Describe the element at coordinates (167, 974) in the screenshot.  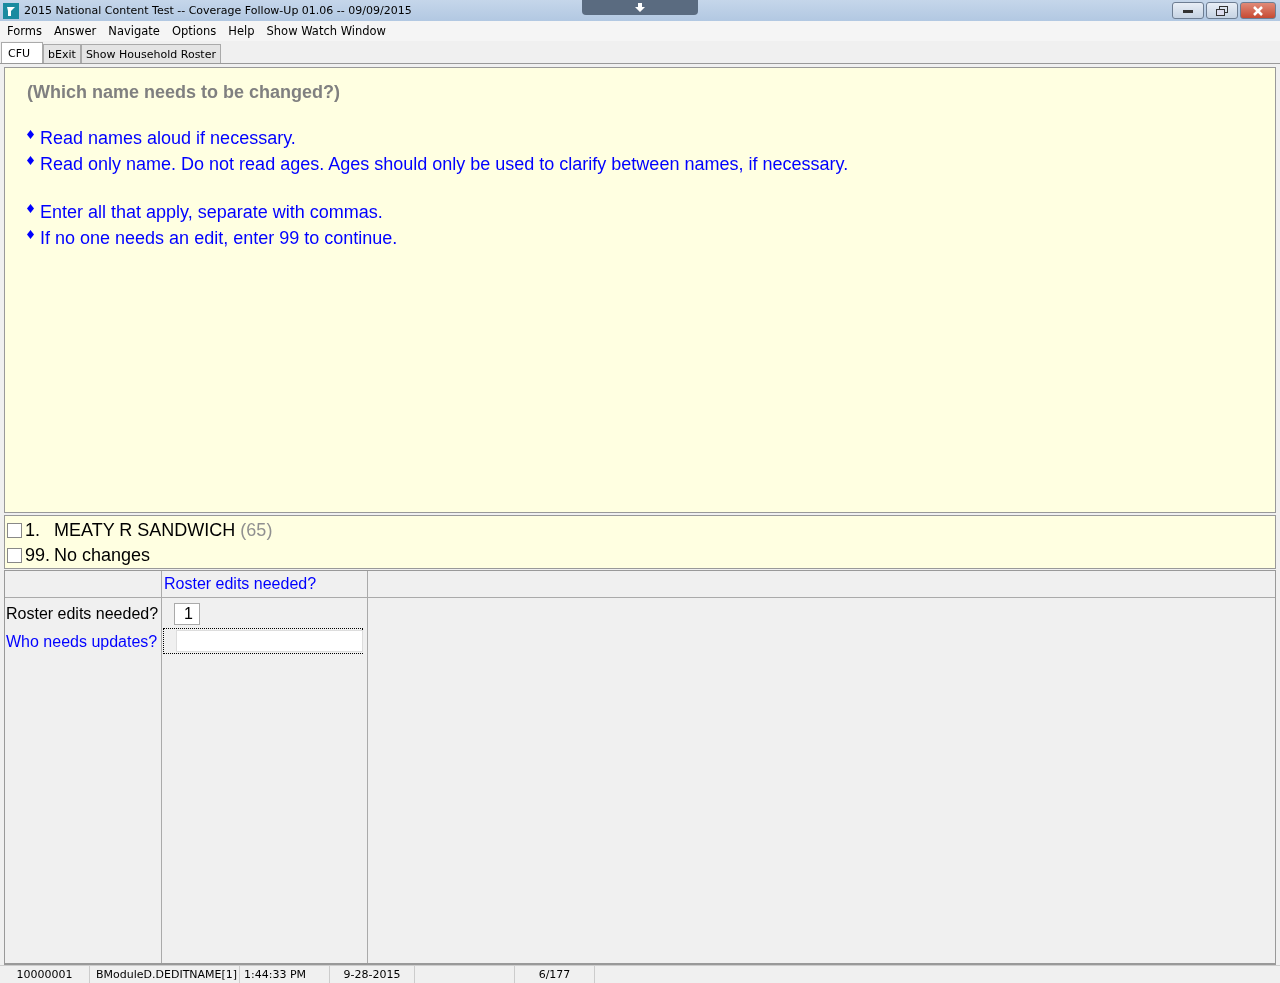
I see `status-text: BModuleD.DEDITNAME[1]` at that location.